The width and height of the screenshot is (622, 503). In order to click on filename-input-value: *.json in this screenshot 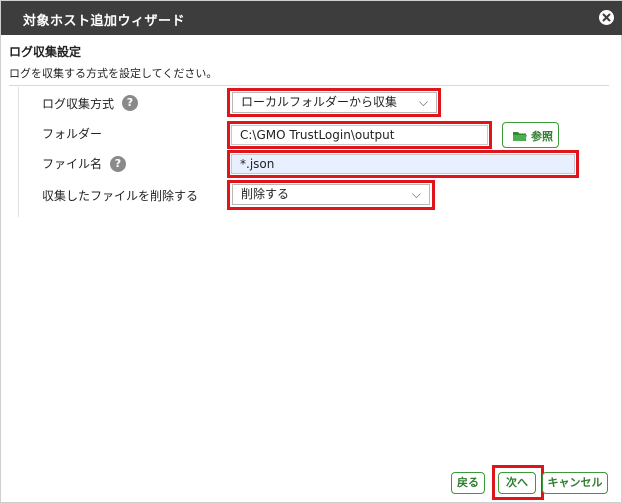, I will do `click(257, 164)`.